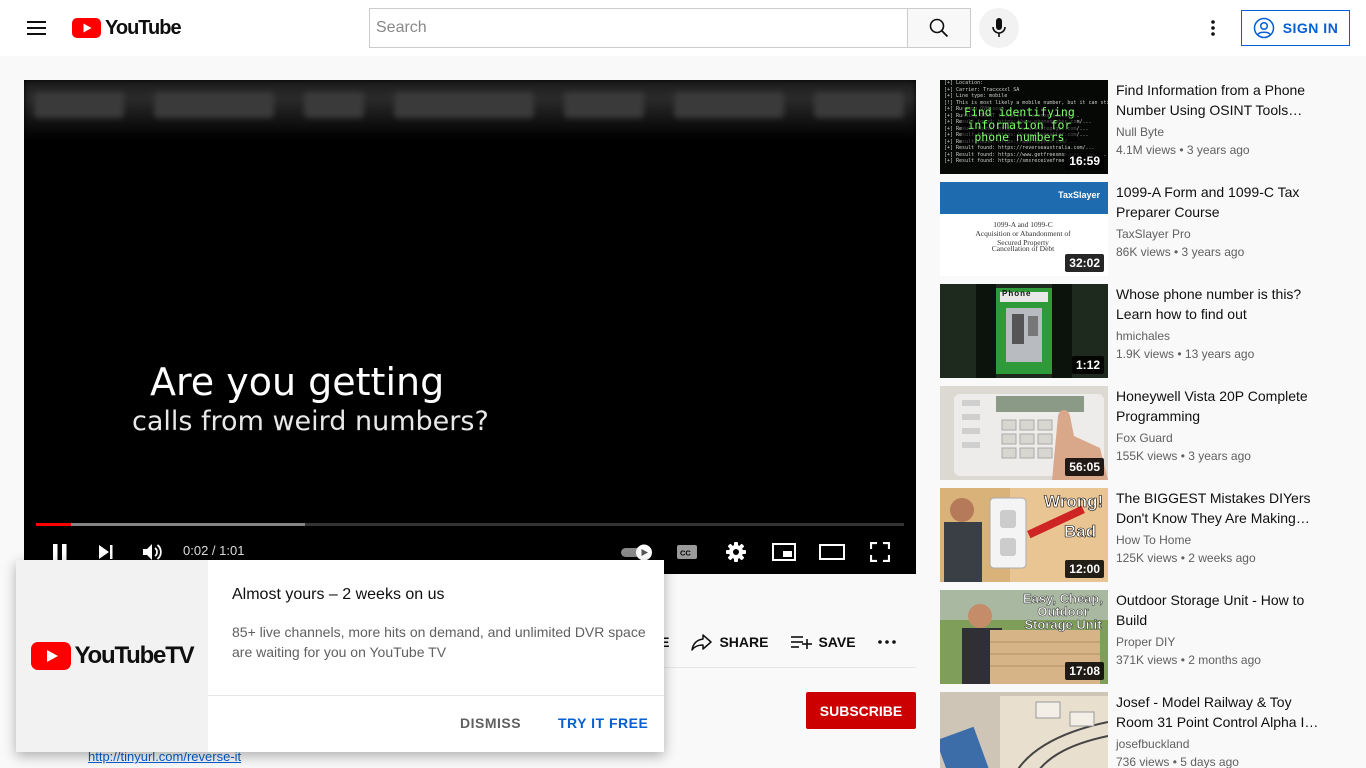 Image resolution: width=1366 pixels, height=768 pixels. I want to click on thumbnail-brand: TaxSlayer, so click(1079, 195).